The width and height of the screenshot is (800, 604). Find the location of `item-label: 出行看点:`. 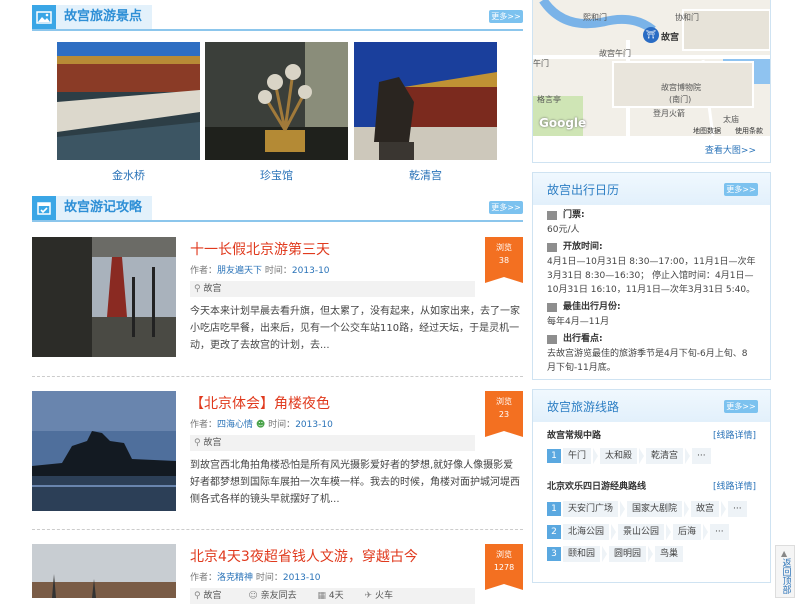

item-label: 出行看点: is located at coordinates (583, 339).